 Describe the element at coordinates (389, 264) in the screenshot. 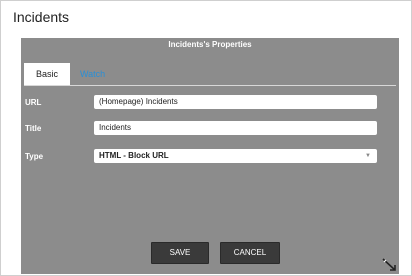

I see `resize-handle-icon` at that location.